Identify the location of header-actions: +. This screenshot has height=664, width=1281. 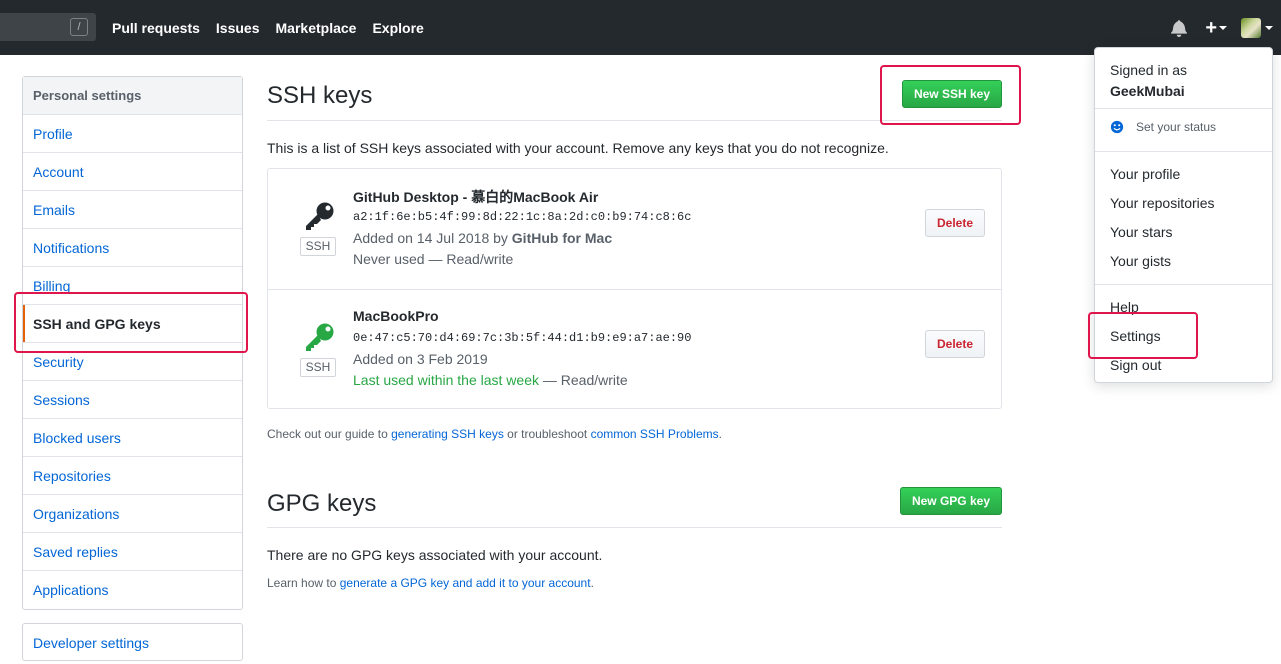
(1222, 28).